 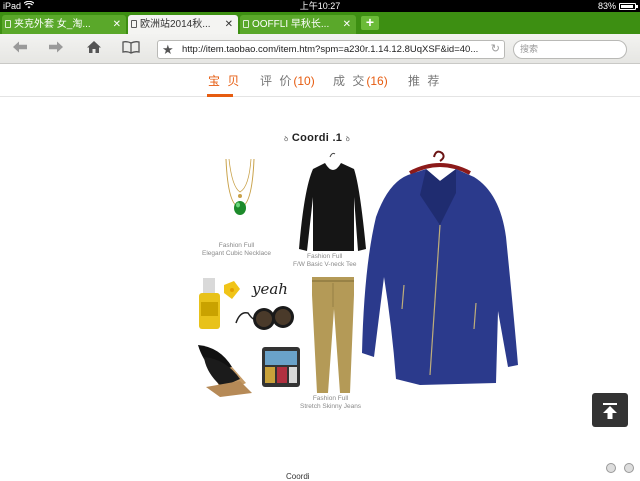 I want to click on navy-jacket-image, so click(x=440, y=267).